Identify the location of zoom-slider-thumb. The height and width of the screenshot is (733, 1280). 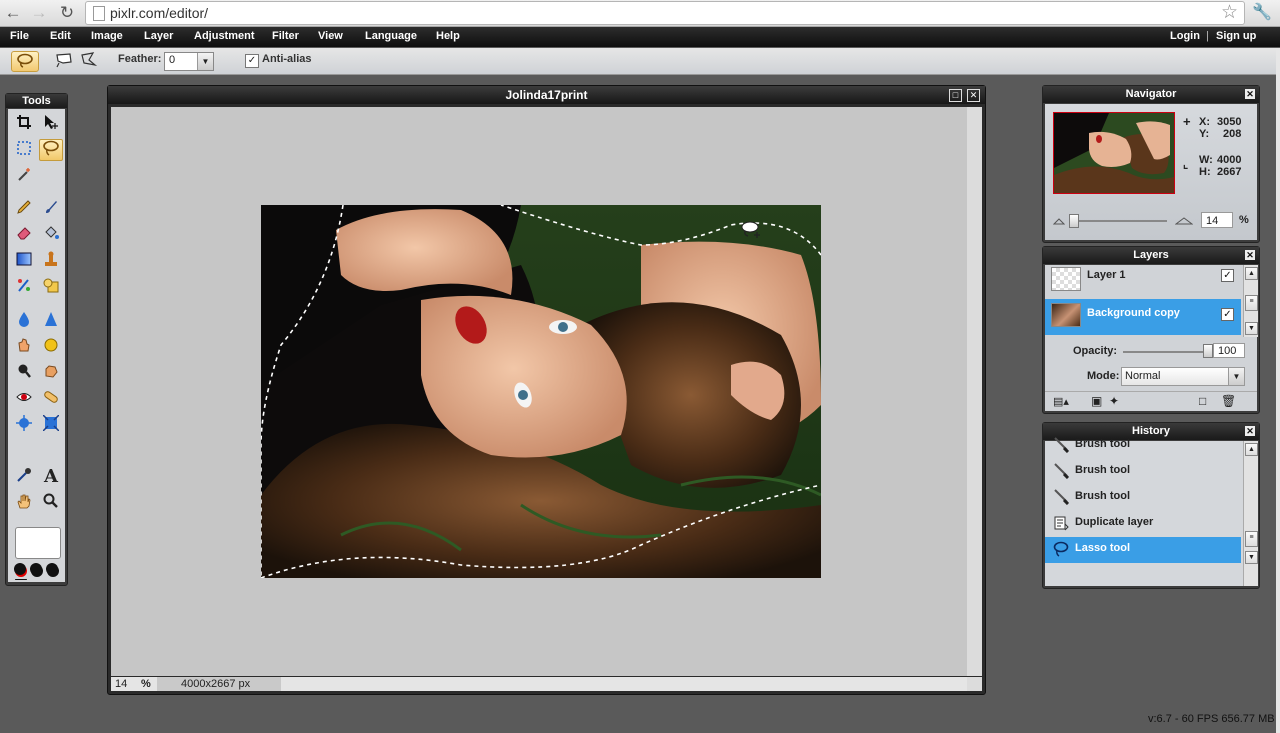
(1074, 221).